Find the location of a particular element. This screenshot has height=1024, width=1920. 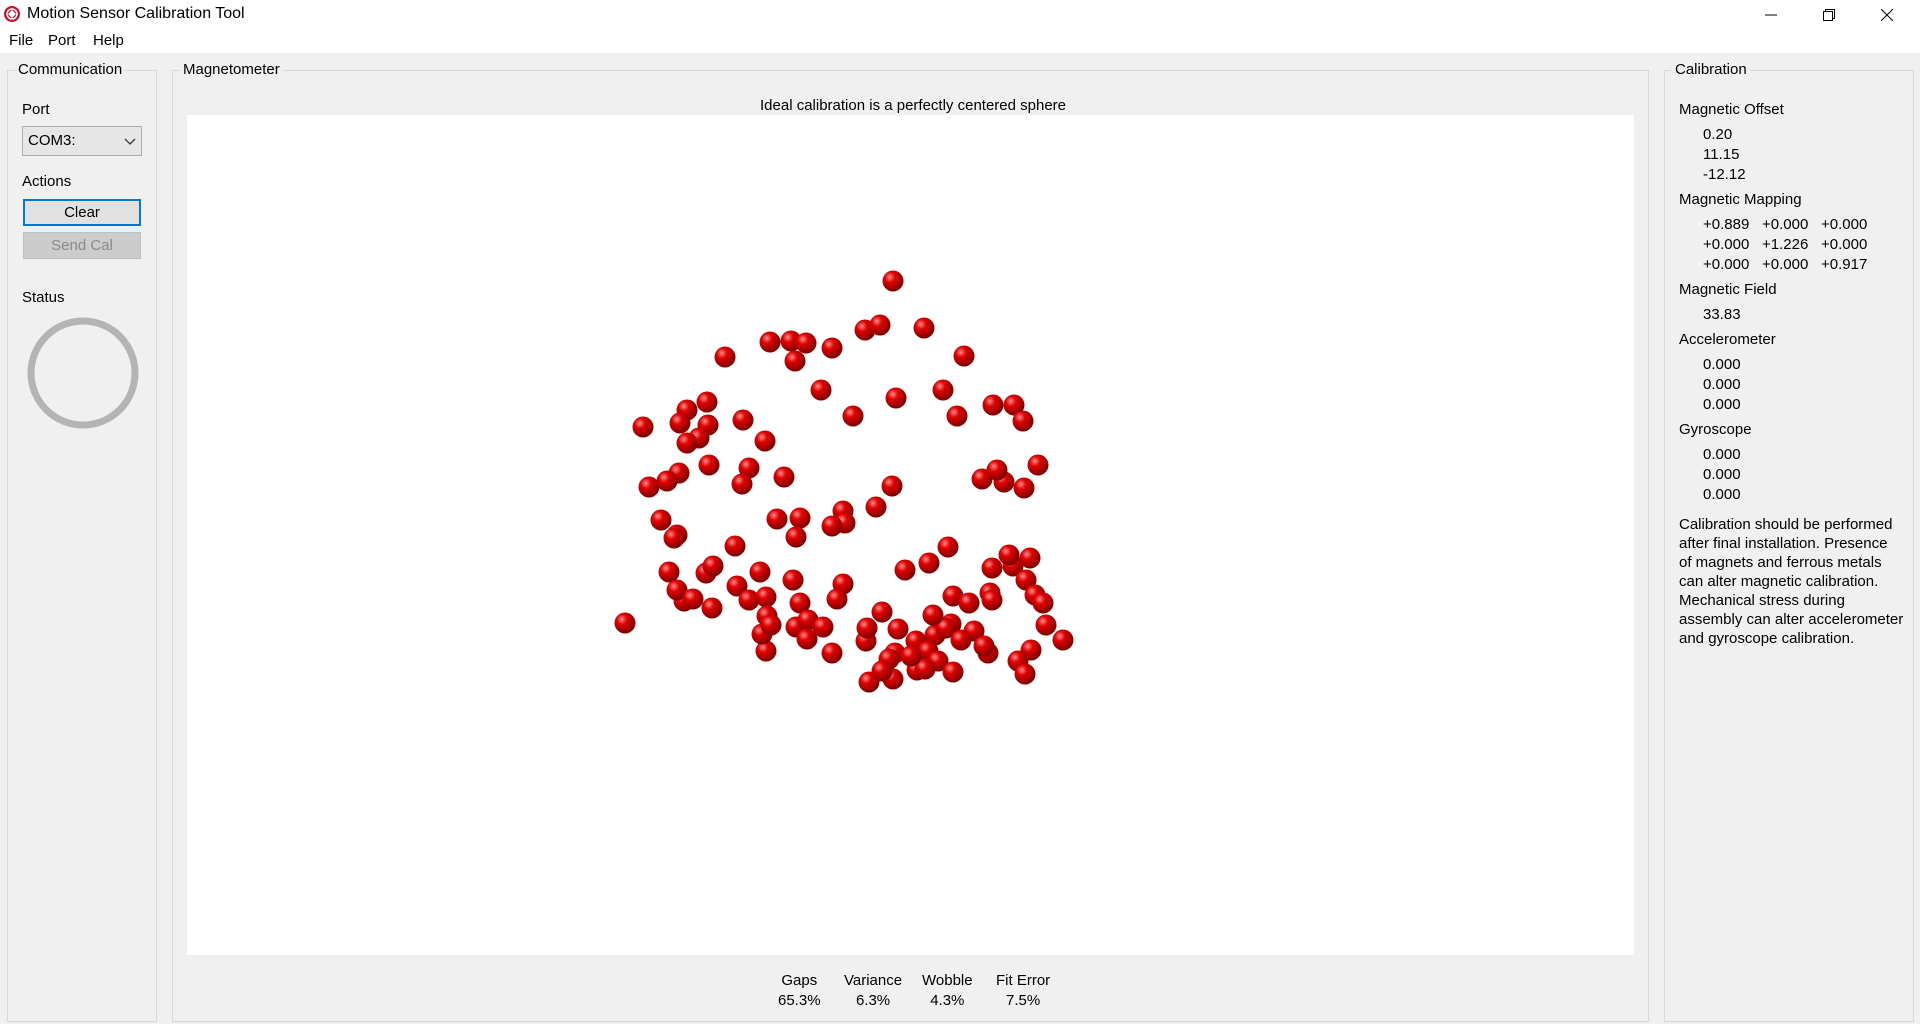

note-line: Mechanical stress during is located at coordinates (1762, 600).